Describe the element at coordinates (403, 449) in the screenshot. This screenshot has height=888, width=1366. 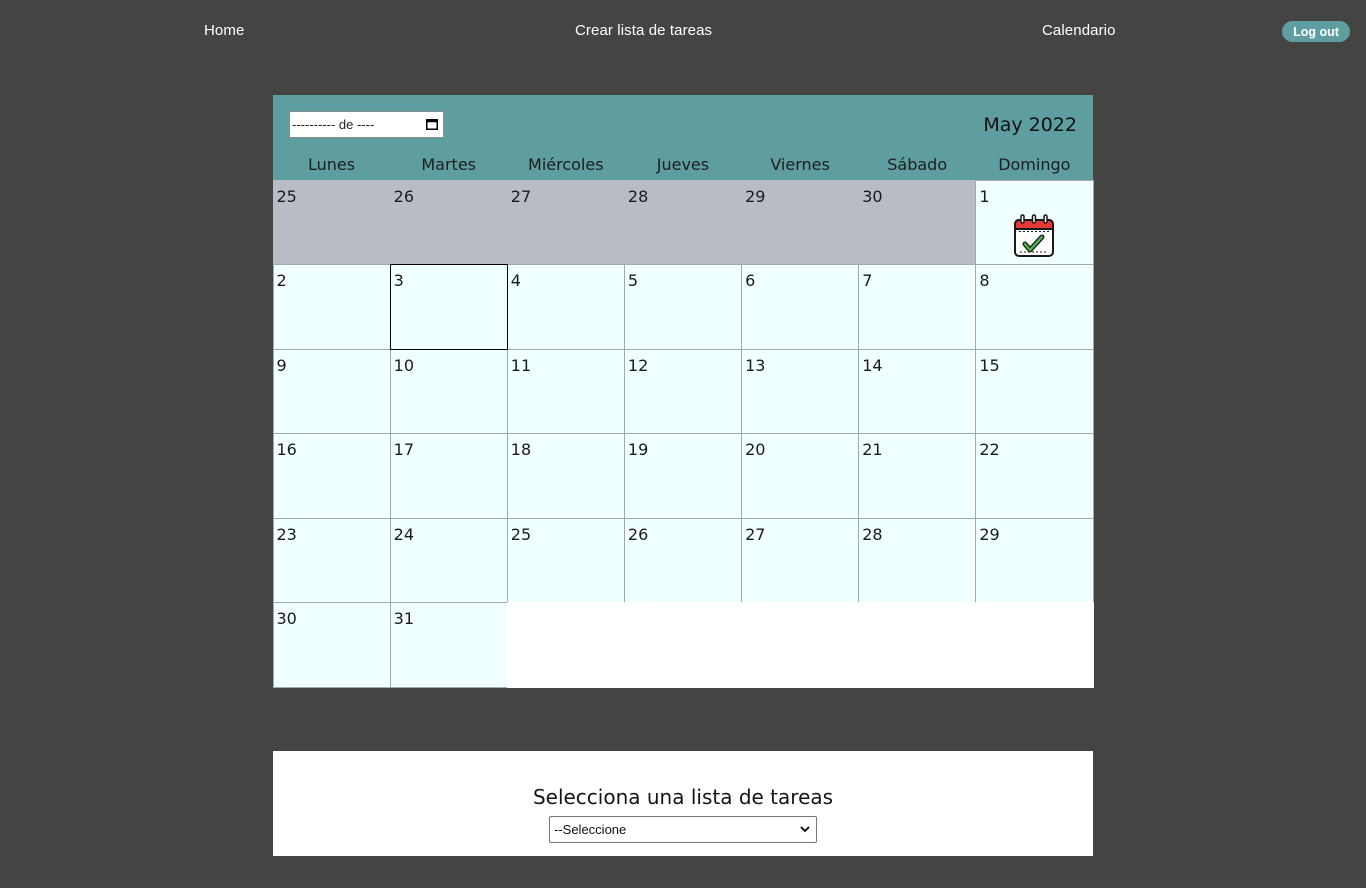
I see `day-number: 17` at that location.